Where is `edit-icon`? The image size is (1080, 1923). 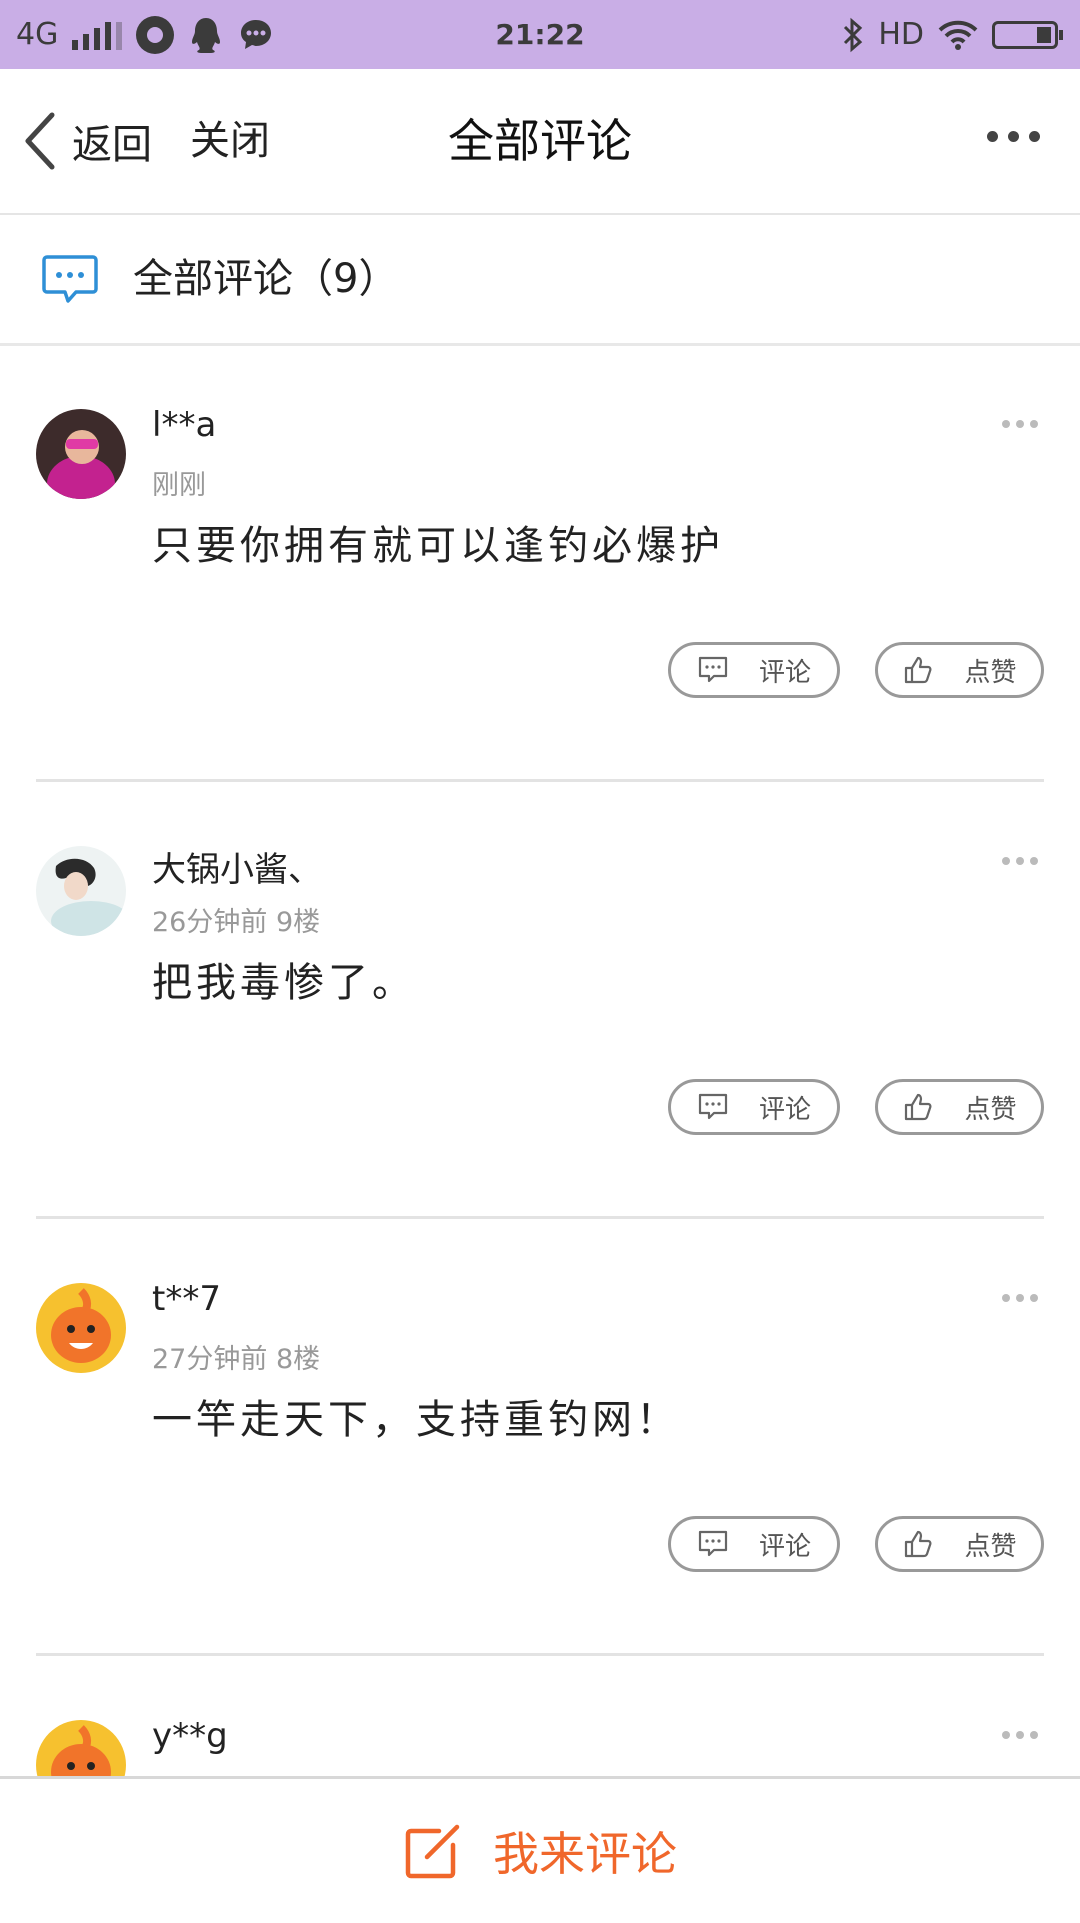 edit-icon is located at coordinates (432, 1851).